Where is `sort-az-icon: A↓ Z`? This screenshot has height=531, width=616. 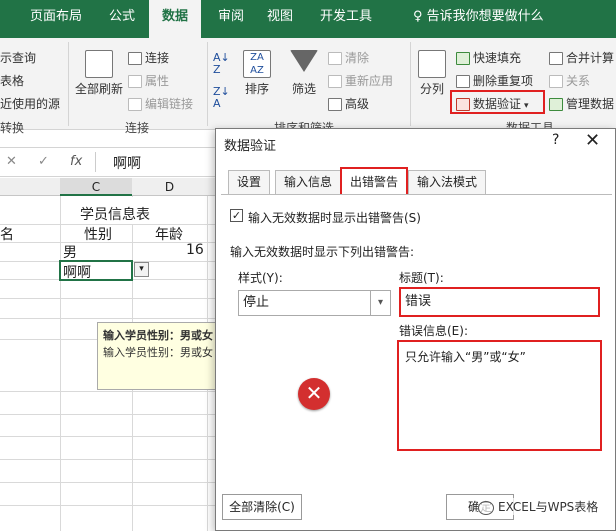 sort-az-icon: A↓ Z is located at coordinates (221, 64).